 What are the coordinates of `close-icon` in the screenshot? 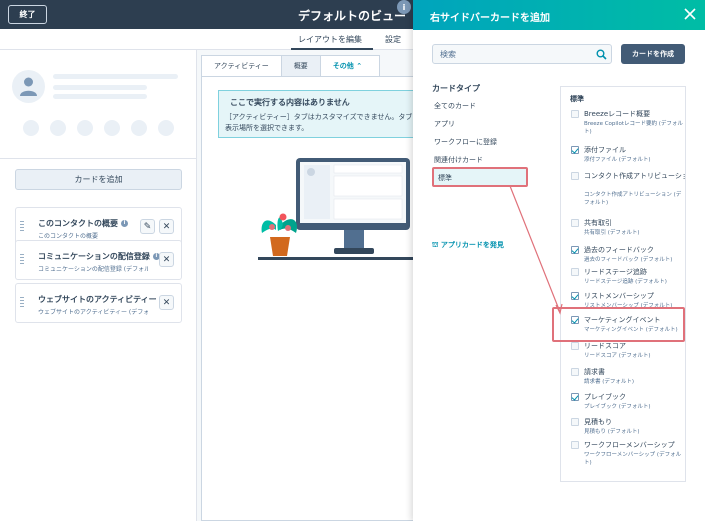 It's located at (690, 14).